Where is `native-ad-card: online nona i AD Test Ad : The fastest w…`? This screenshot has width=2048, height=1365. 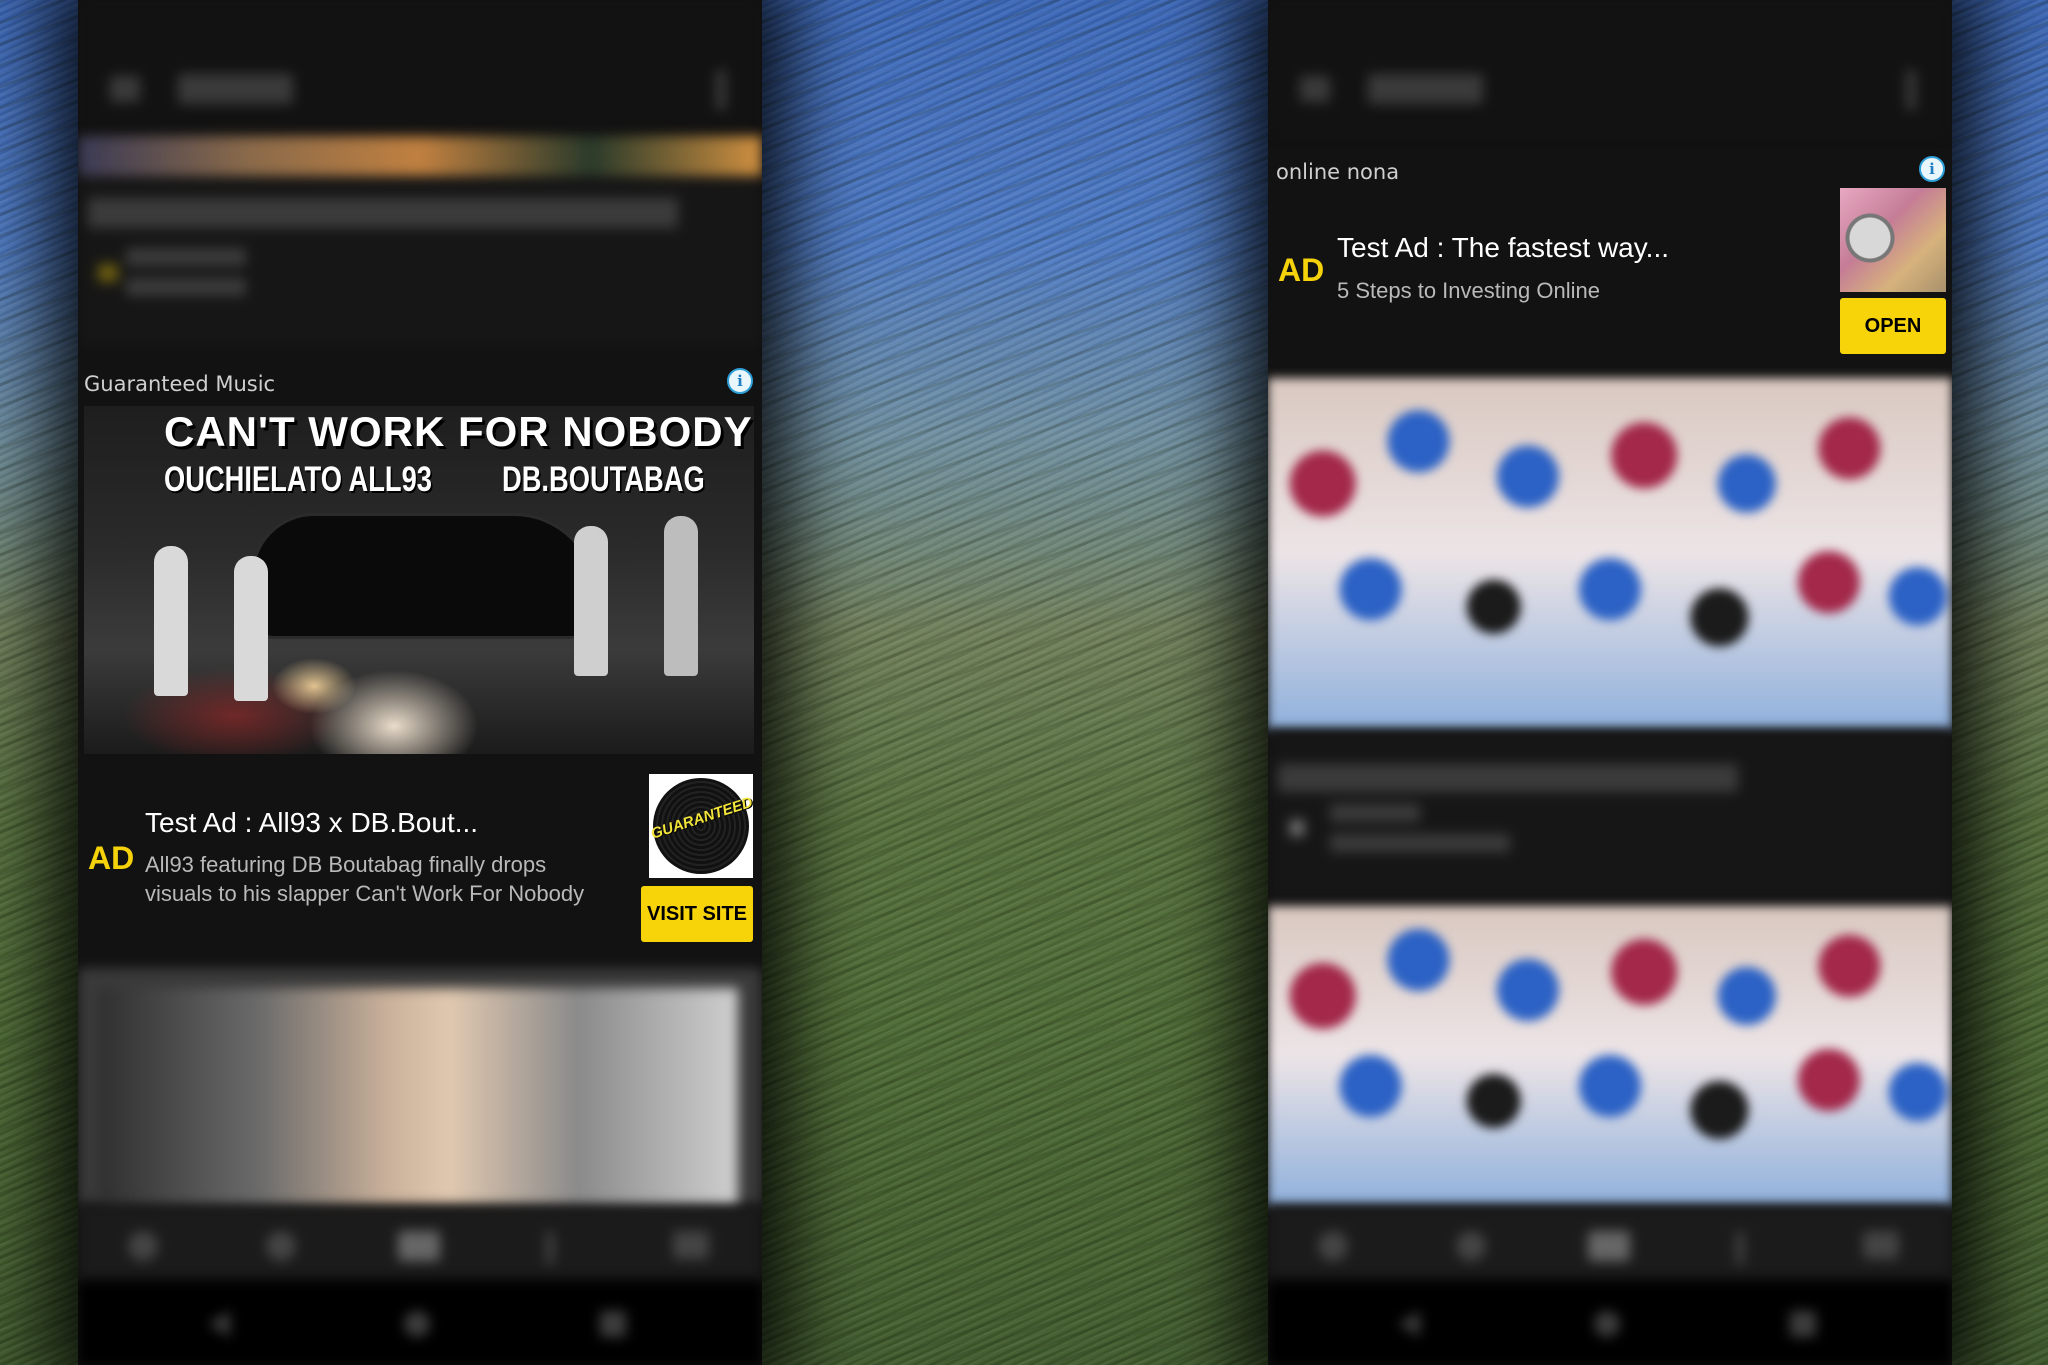
native-ad-card: online nona i AD Test Ad : The fastest w… is located at coordinates (1610, 259).